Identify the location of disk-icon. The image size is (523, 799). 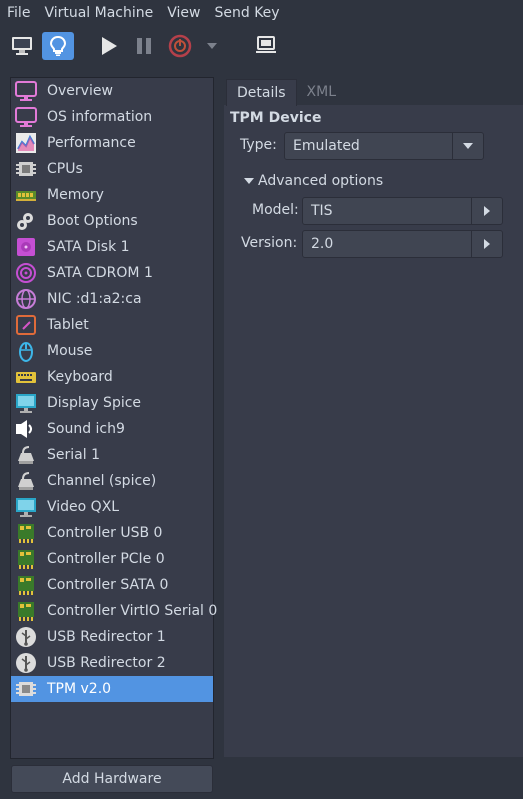
(26, 247).